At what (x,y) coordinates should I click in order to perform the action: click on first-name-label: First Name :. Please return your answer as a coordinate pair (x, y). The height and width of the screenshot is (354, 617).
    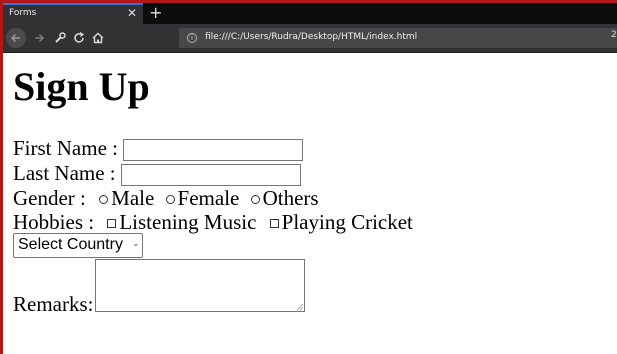
    Looking at the image, I should click on (65, 148).